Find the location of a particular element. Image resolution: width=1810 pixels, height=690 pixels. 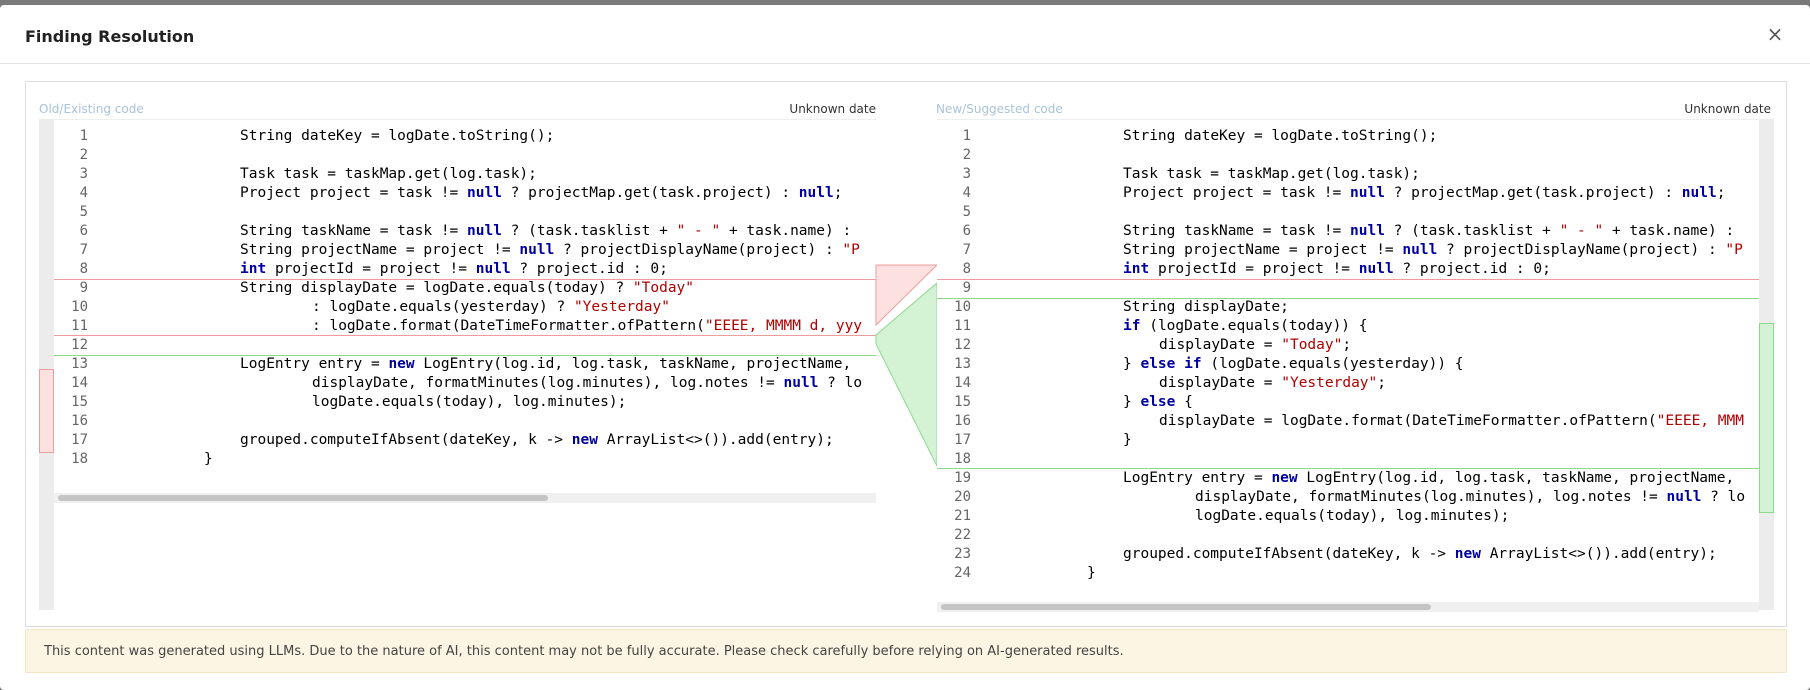

new-code-scrollbar-thumb is located at coordinates (1186, 607).